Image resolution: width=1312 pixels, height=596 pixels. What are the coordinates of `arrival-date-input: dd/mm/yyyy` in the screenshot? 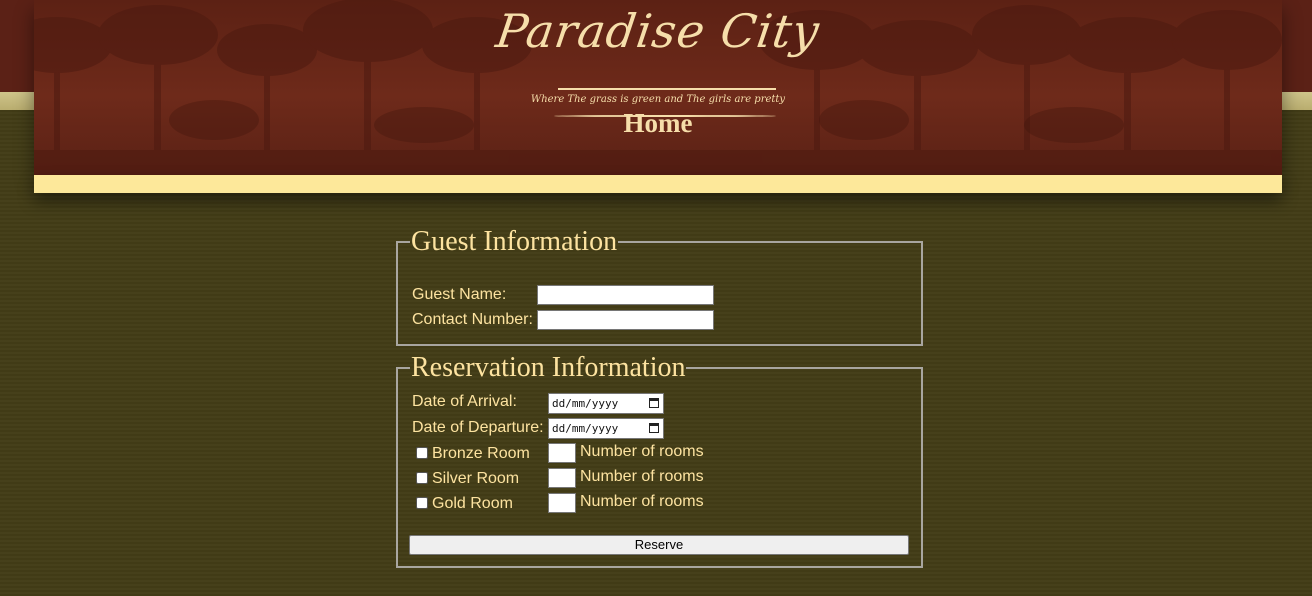 It's located at (606, 403).